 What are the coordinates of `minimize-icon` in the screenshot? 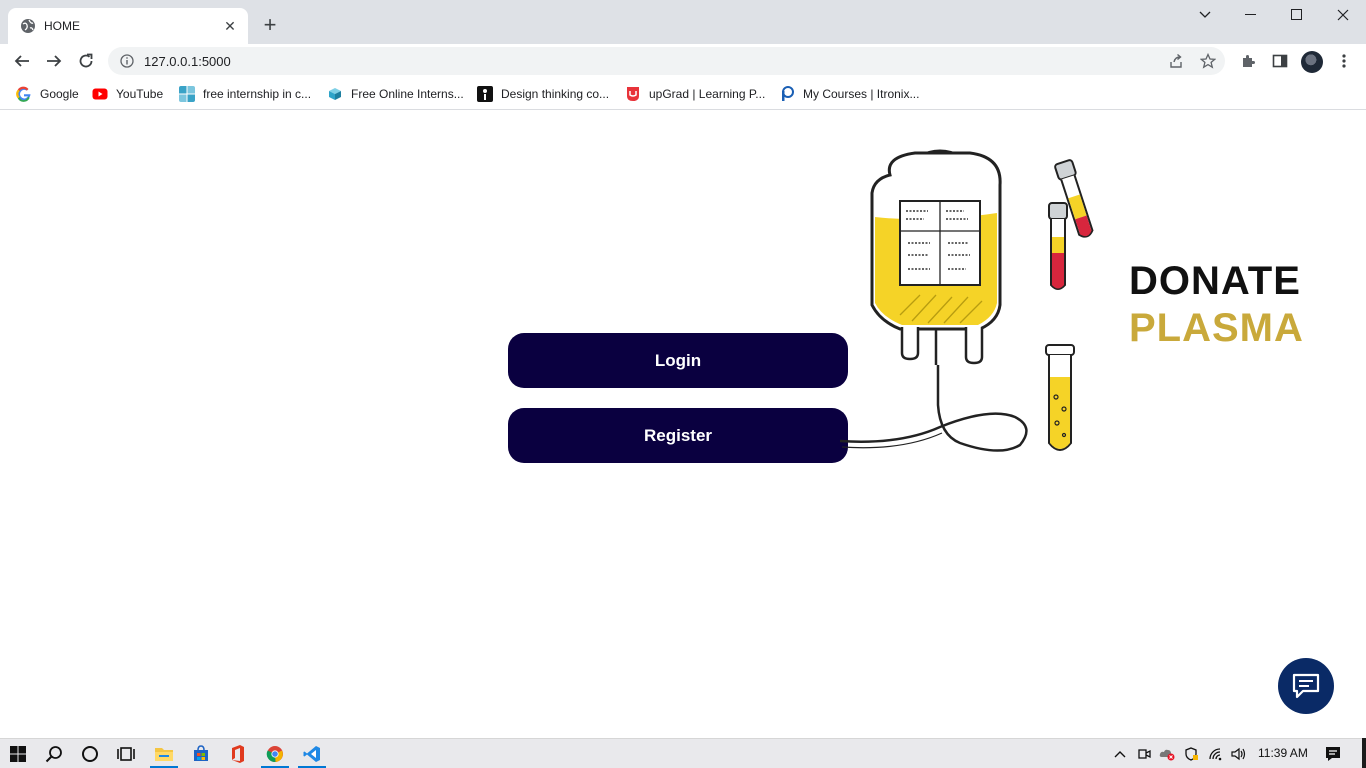 It's located at (1251, 15).